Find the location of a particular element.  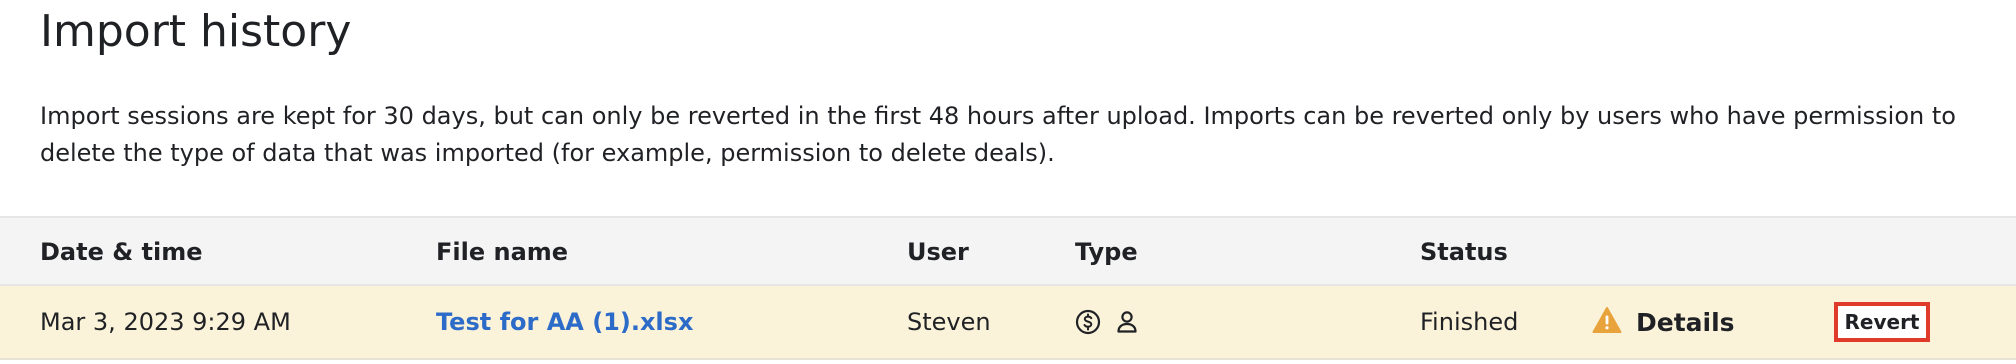

row-file-name: Test for AA (1).xlsx is located at coordinates (564, 322).